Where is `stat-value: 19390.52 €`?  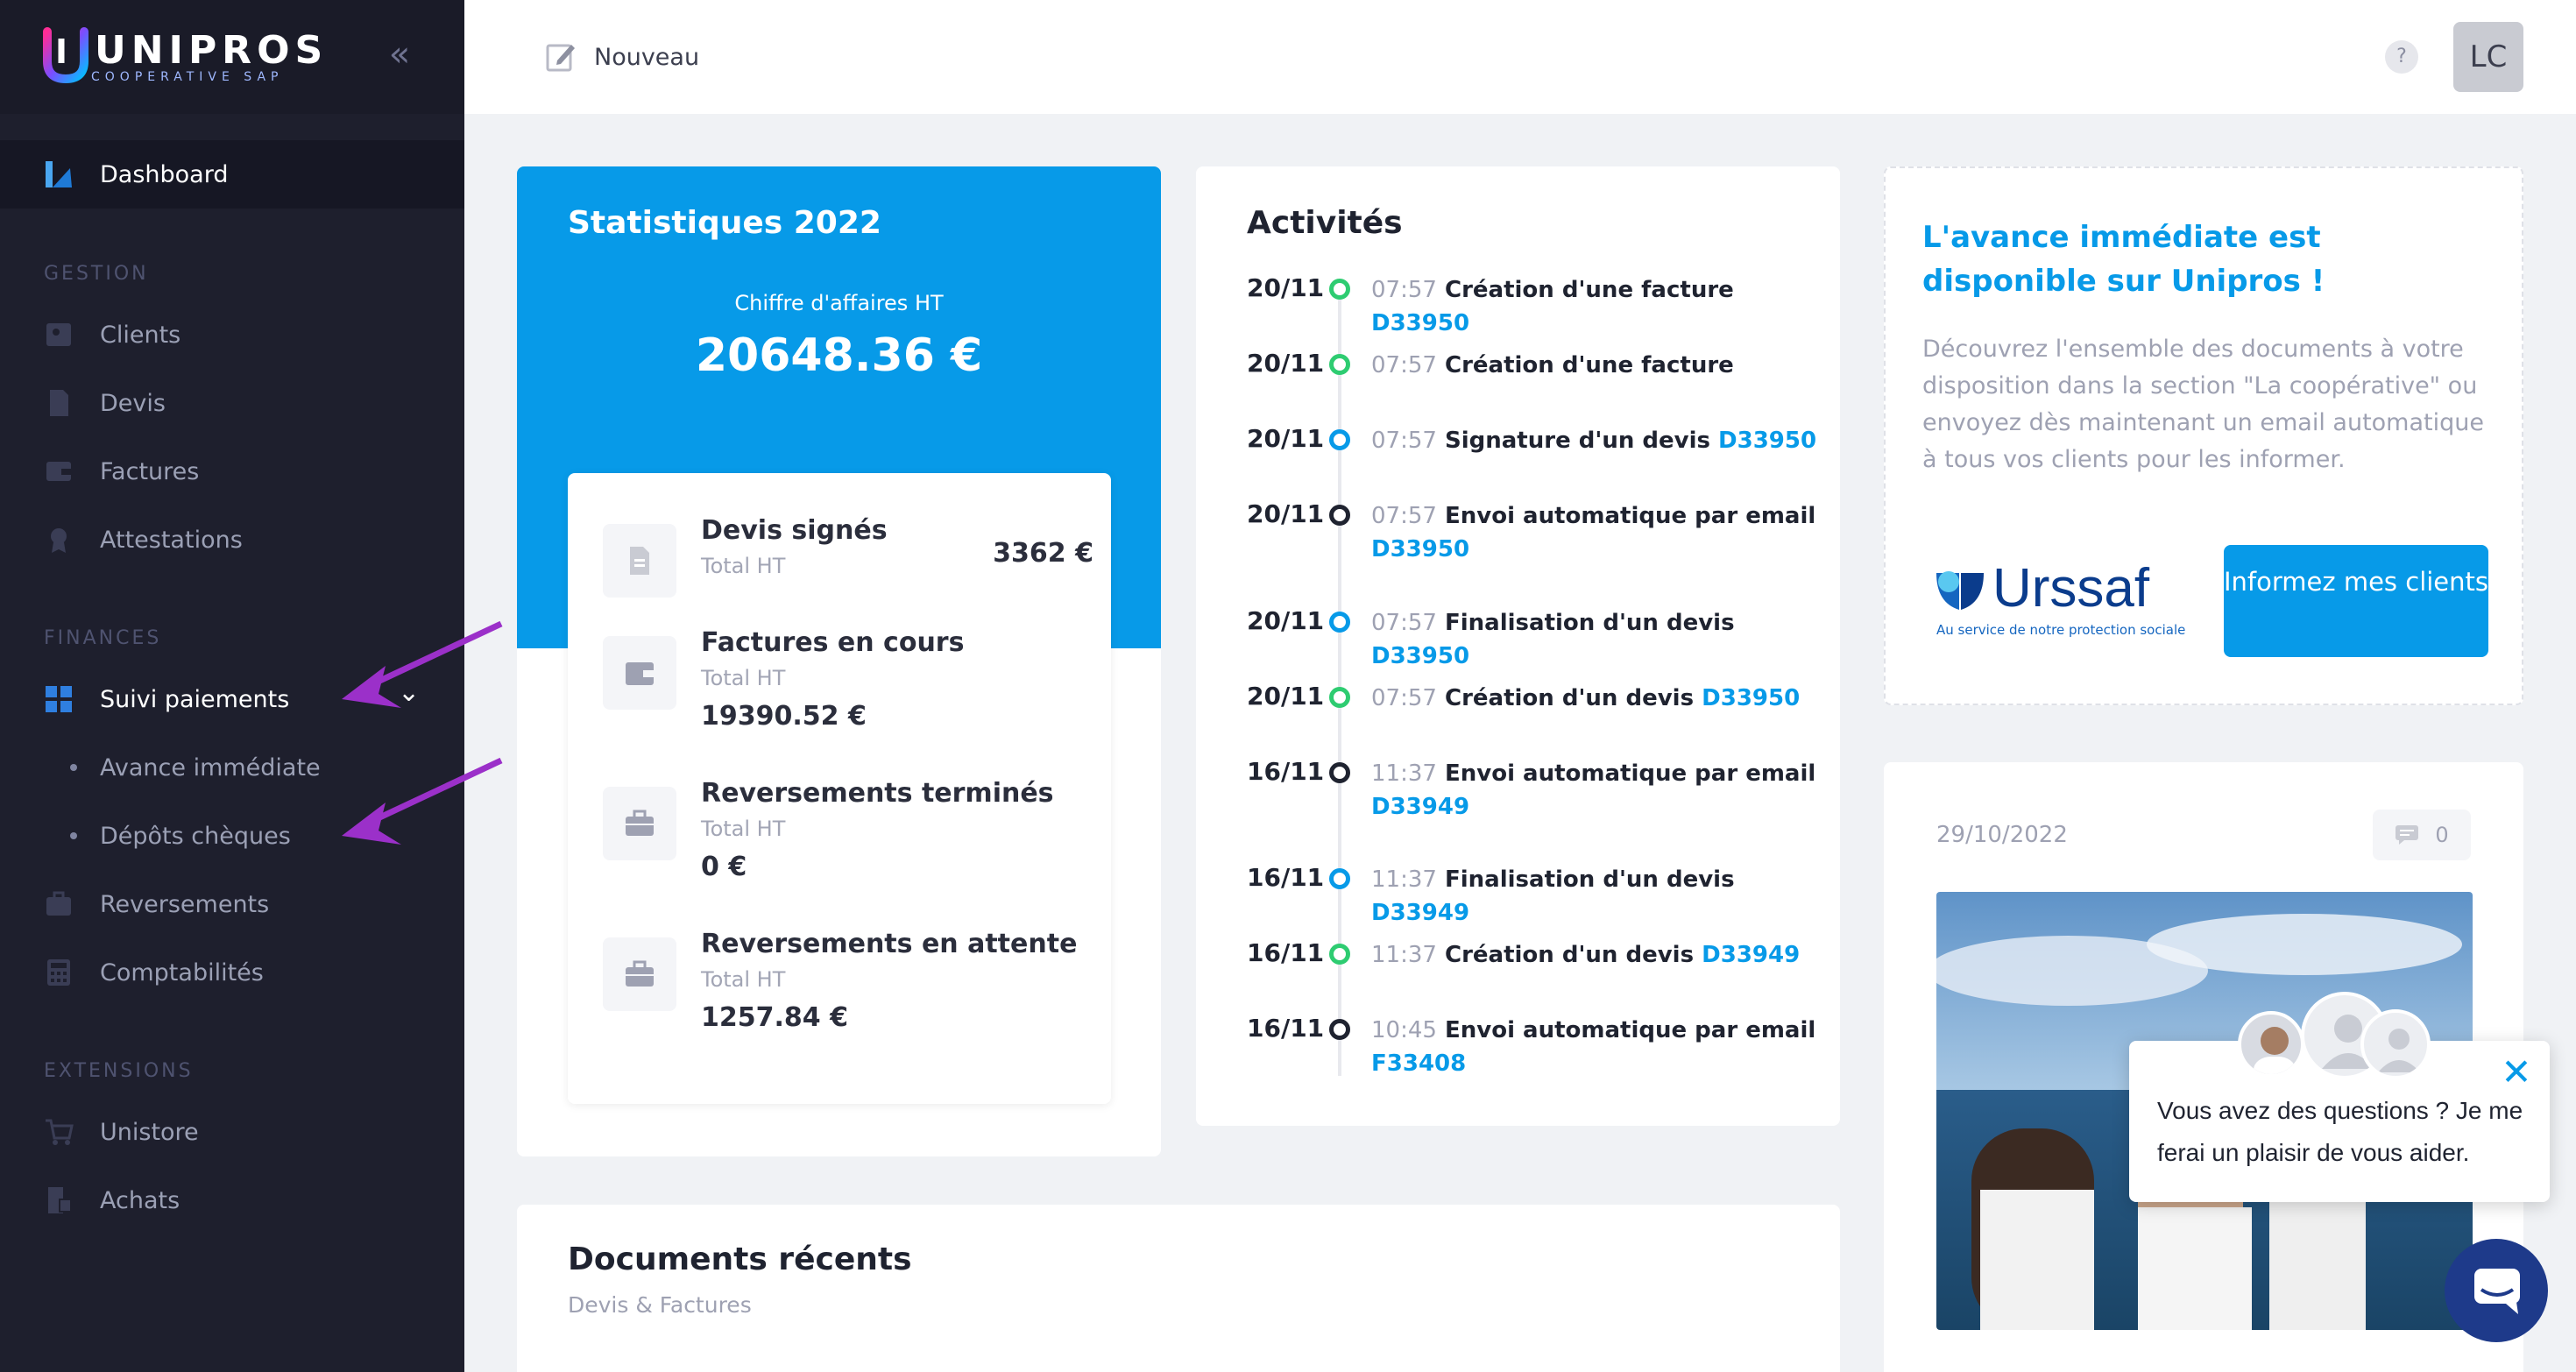
stat-value: 19390.52 € is located at coordinates (784, 717).